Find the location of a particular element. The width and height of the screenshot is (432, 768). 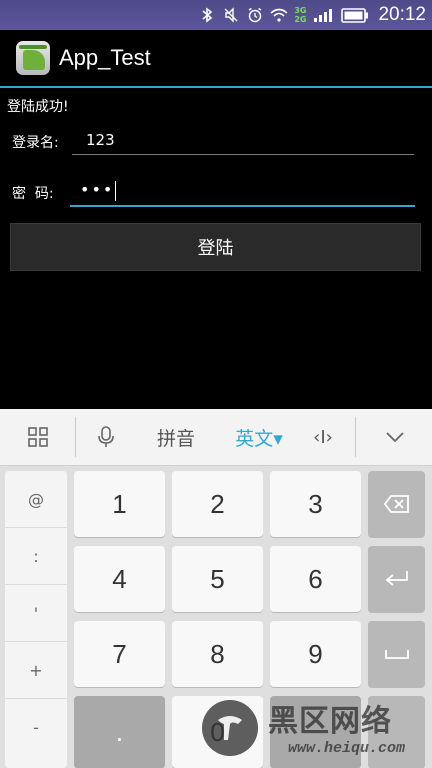

symbol-key-minus: - is located at coordinates (36, 727).